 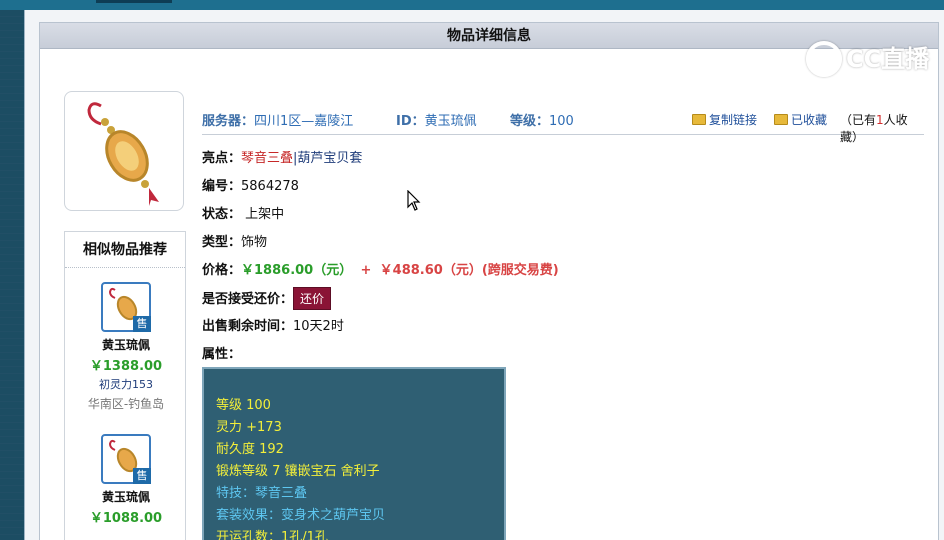 I want to click on remaining-time-value: 10天2时, so click(x=318, y=326).